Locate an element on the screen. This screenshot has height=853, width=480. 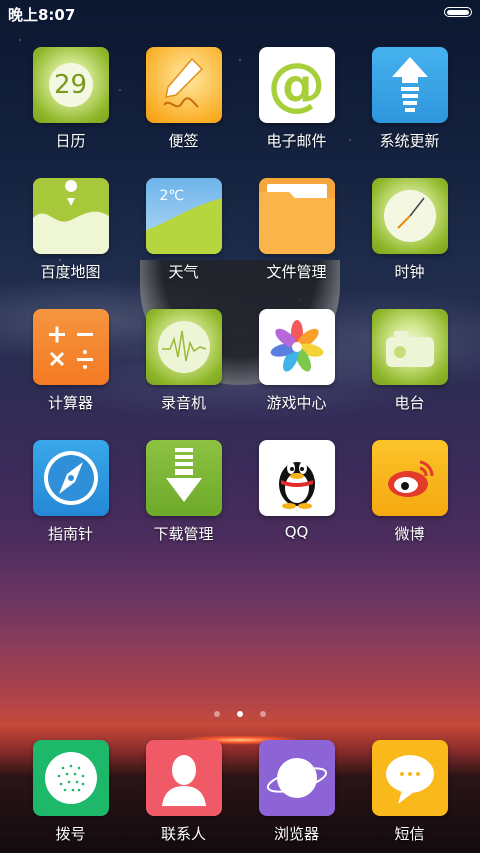
app-notes: 便签 is located at coordinates (183, 99).